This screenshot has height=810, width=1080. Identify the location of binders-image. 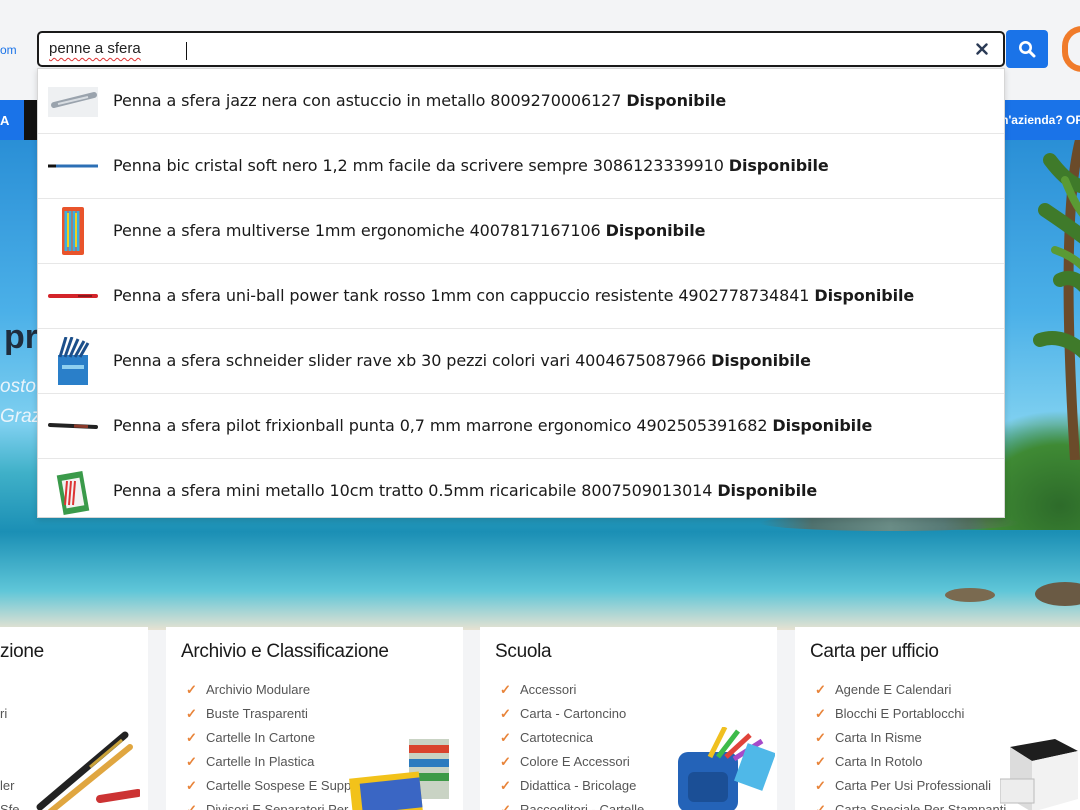
(399, 774).